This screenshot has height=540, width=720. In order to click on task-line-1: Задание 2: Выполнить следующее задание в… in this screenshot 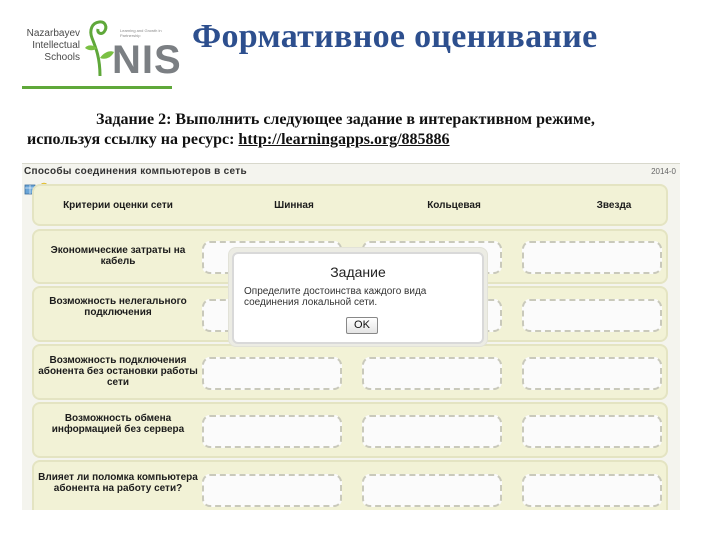, I will do `click(345, 119)`.